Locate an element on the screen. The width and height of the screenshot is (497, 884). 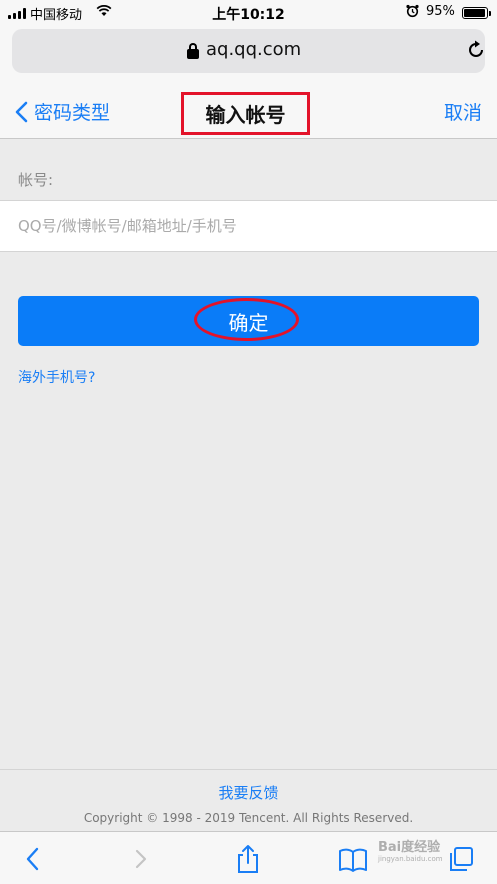
browser-address-area: aq.qq.com is located at coordinates (248, 55).